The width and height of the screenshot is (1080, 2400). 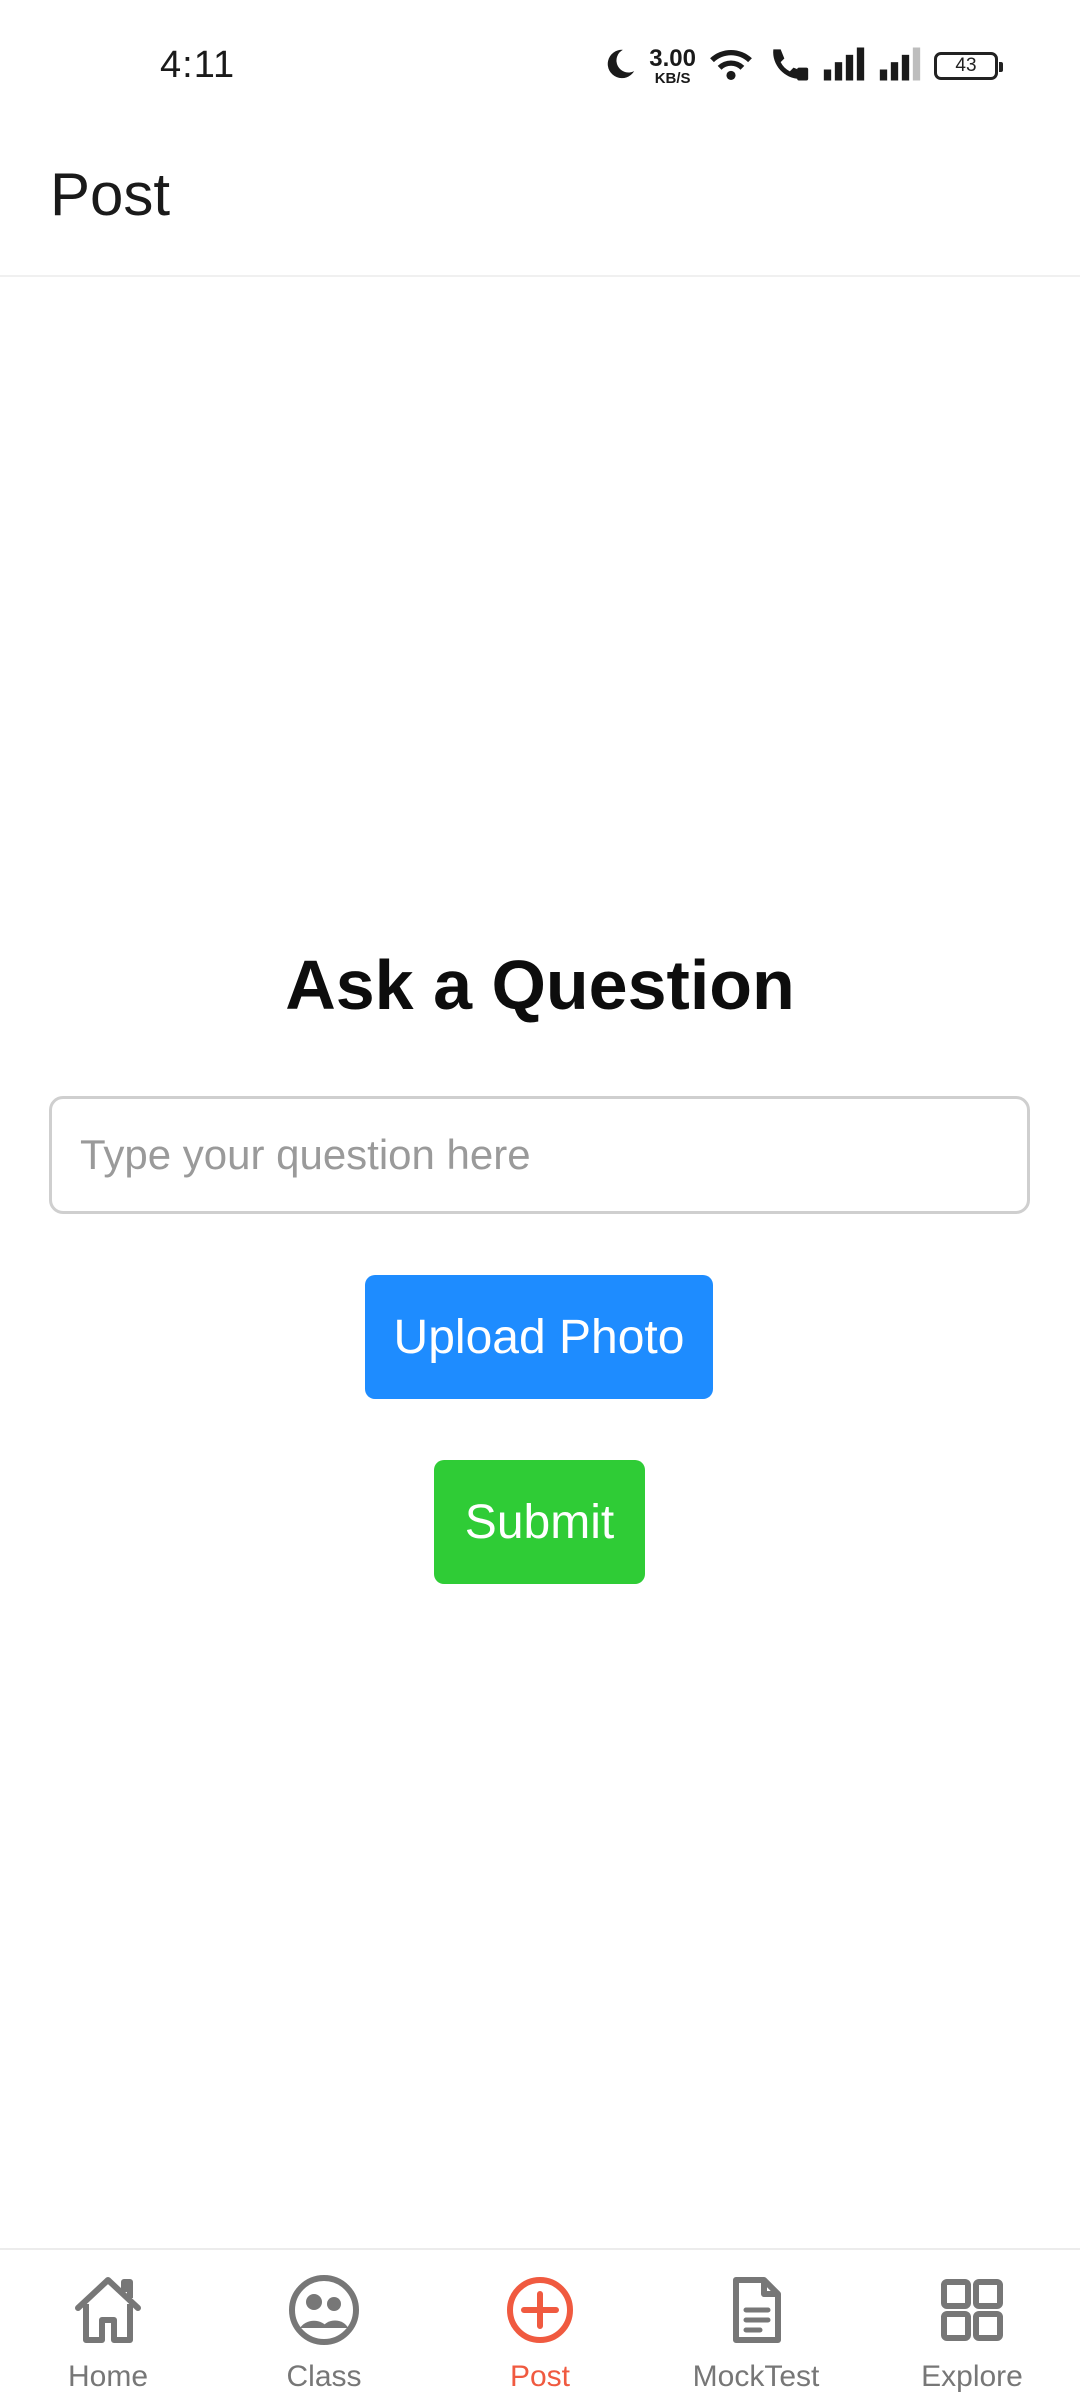 I want to click on home-icon, so click(x=108, y=2310).